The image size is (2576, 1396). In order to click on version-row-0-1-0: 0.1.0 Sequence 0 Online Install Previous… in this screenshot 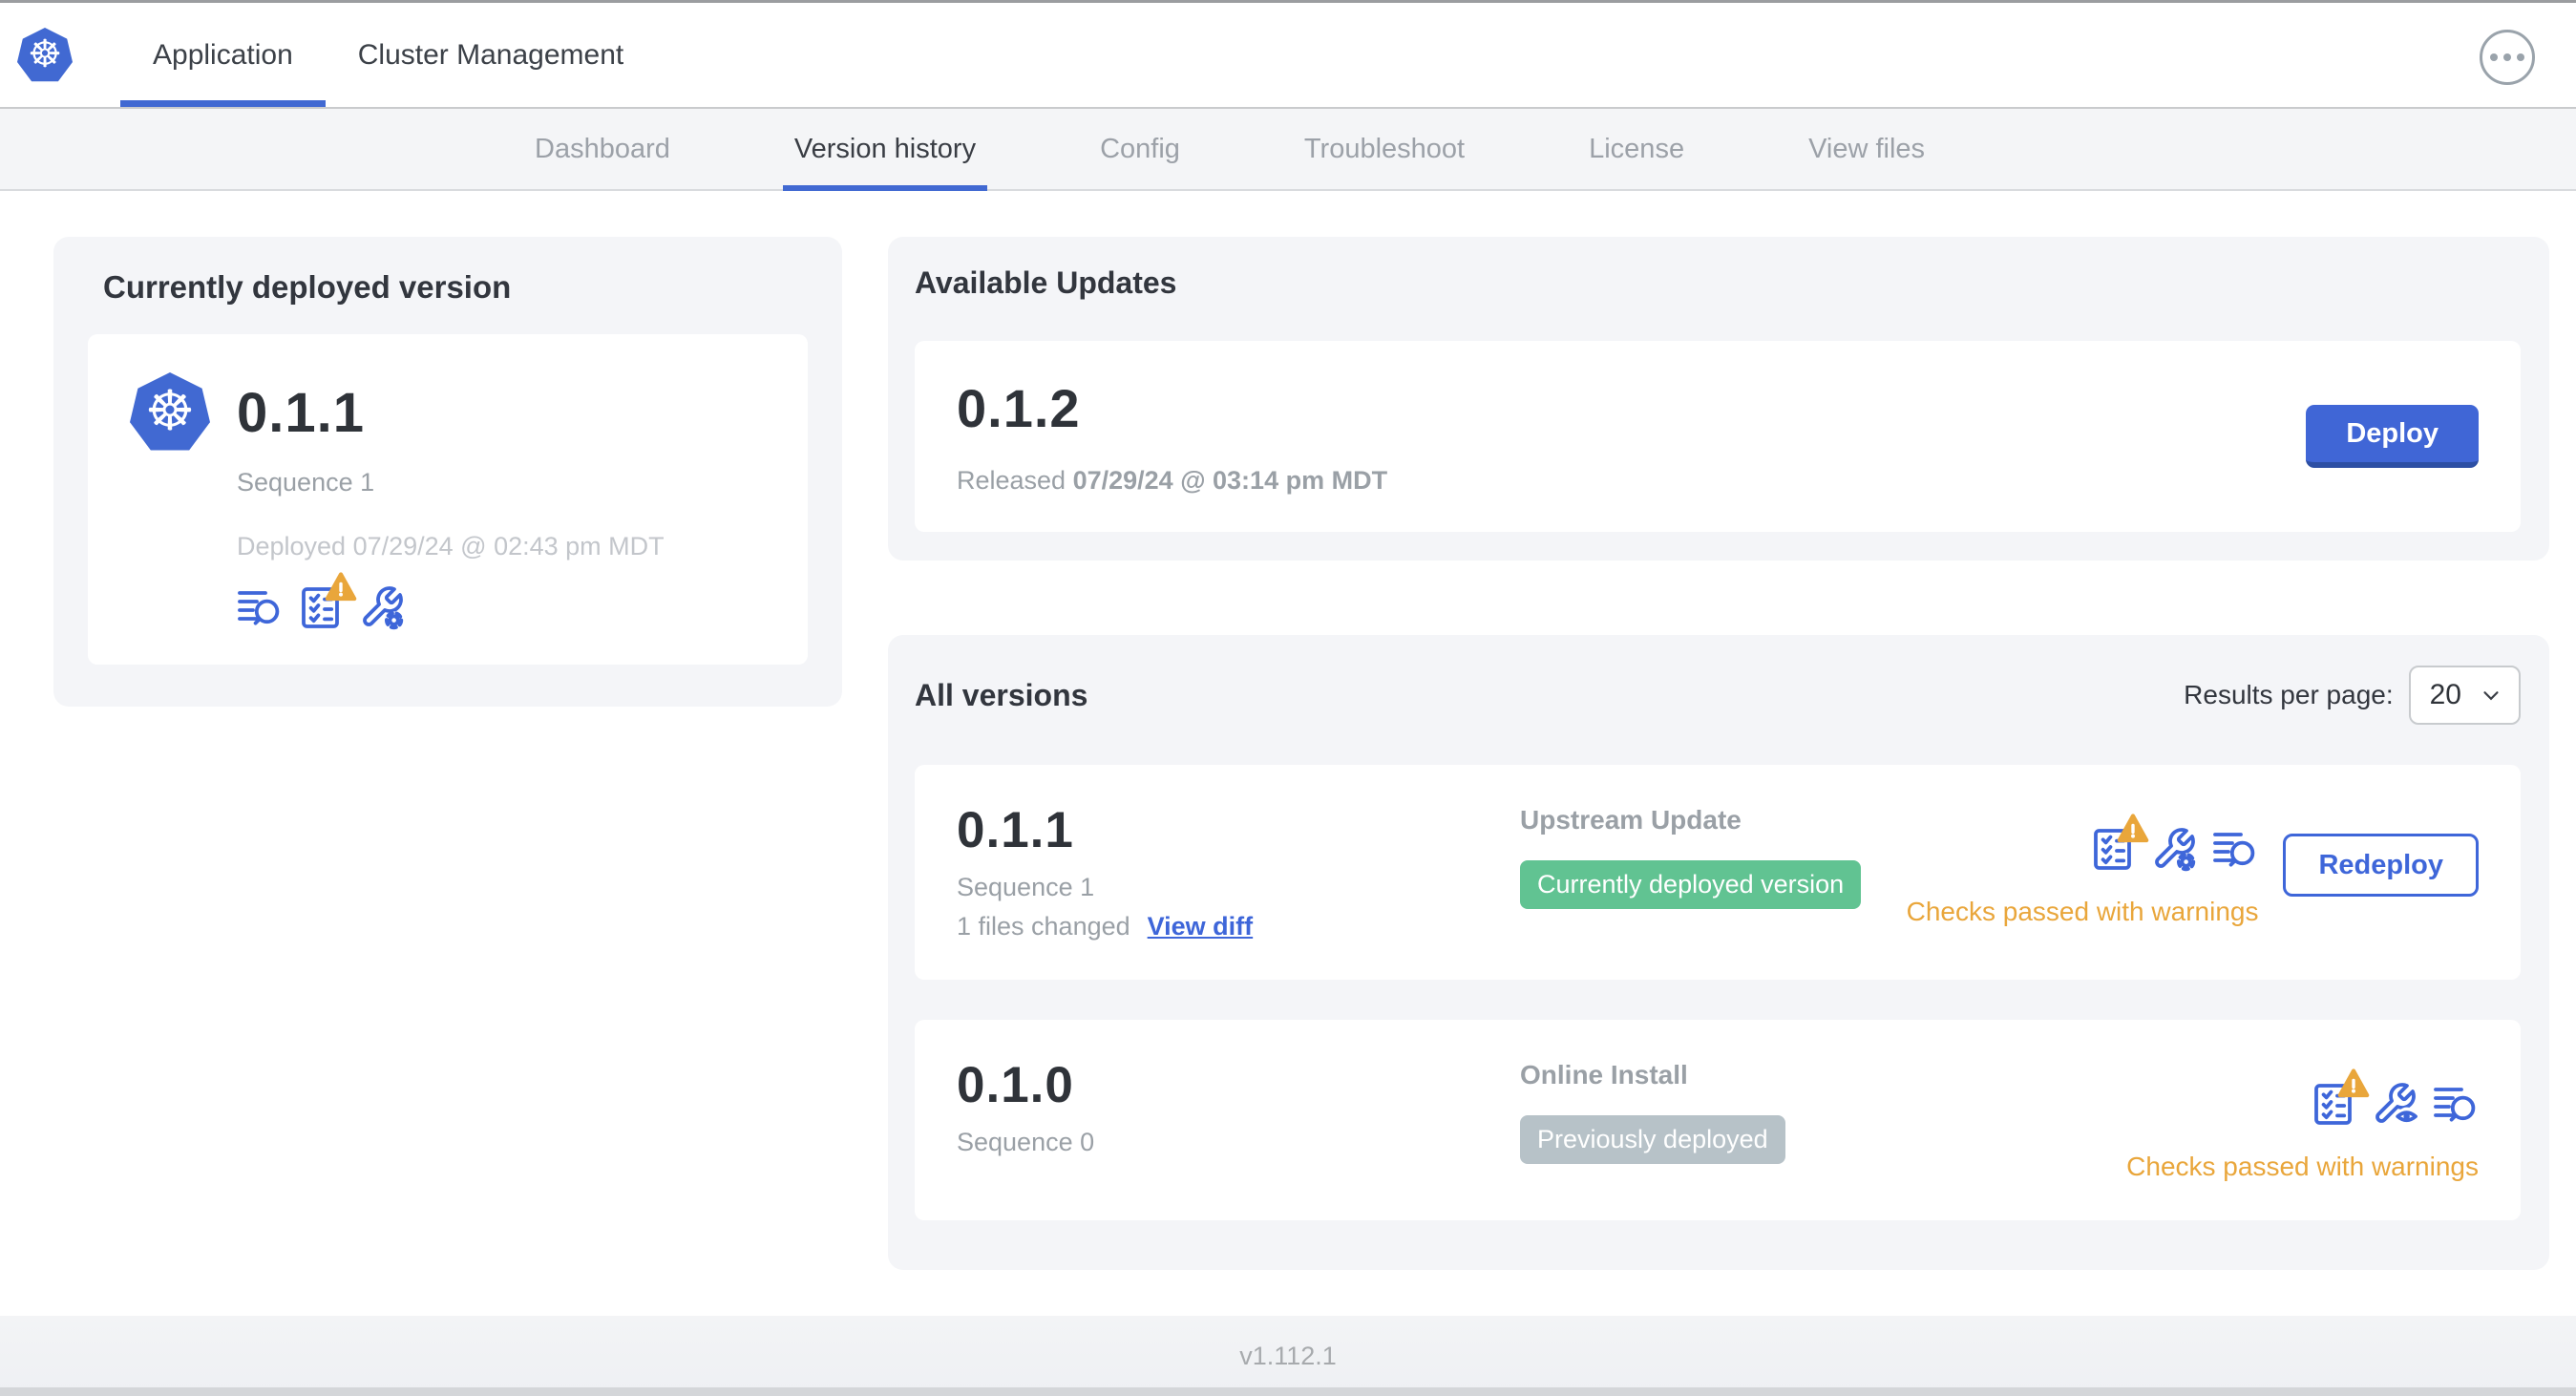, I will do `click(1718, 1120)`.